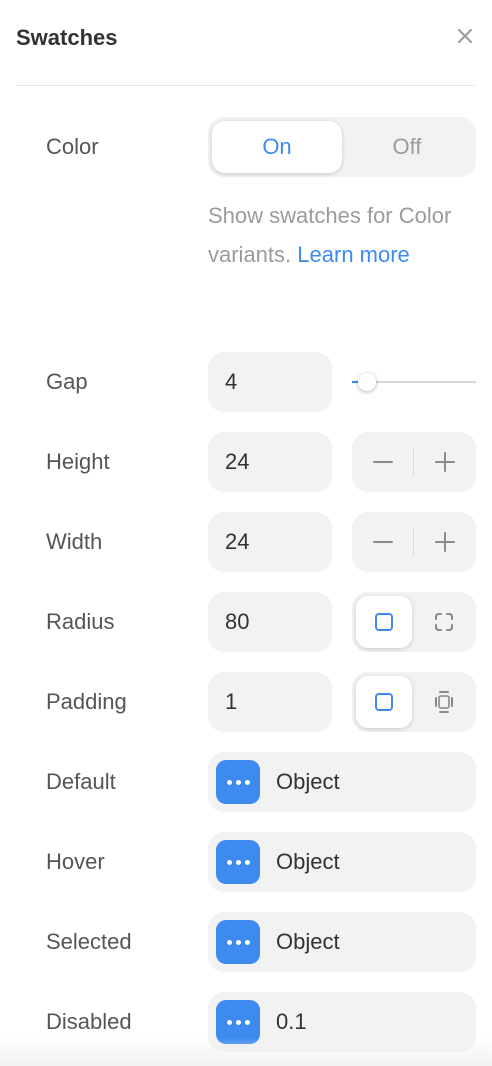  I want to click on width-increment-button, so click(445, 542).